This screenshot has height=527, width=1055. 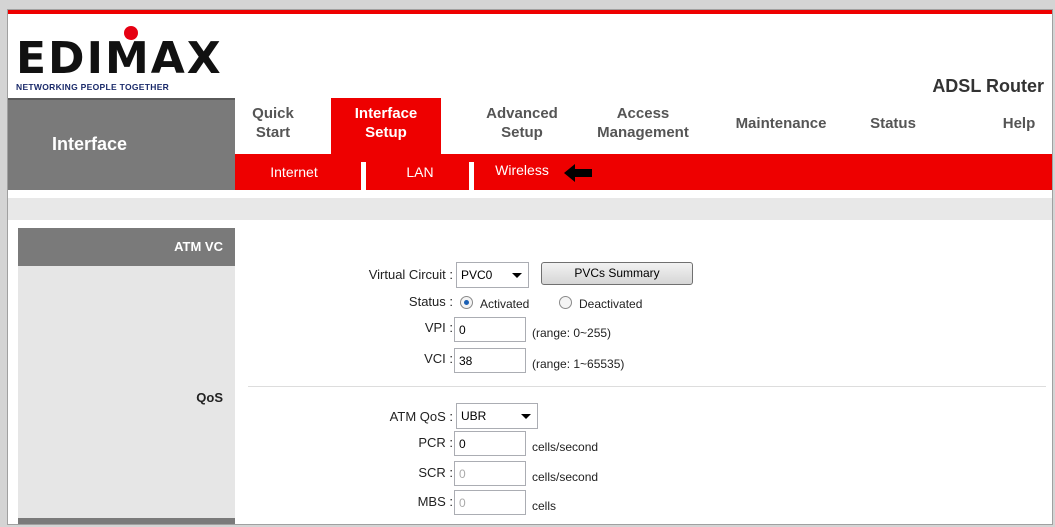 I want to click on sub-tabs: Internet LAN Wireless, so click(x=643, y=172).